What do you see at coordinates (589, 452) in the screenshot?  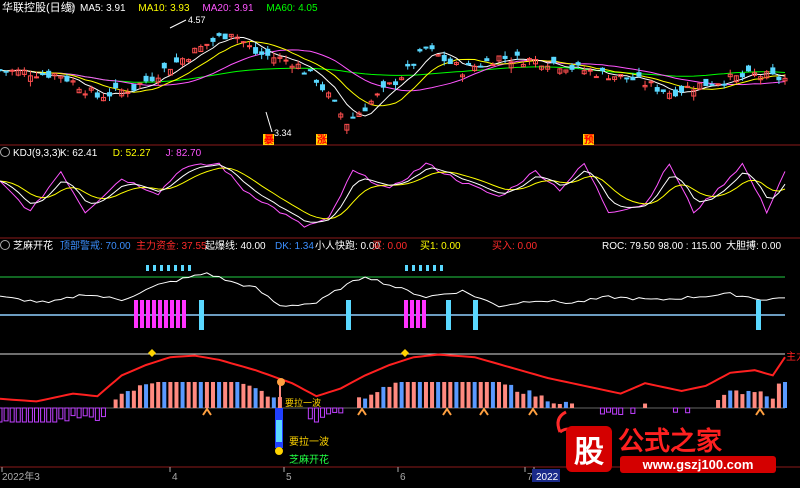 I see `logo-char: 股` at bounding box center [589, 452].